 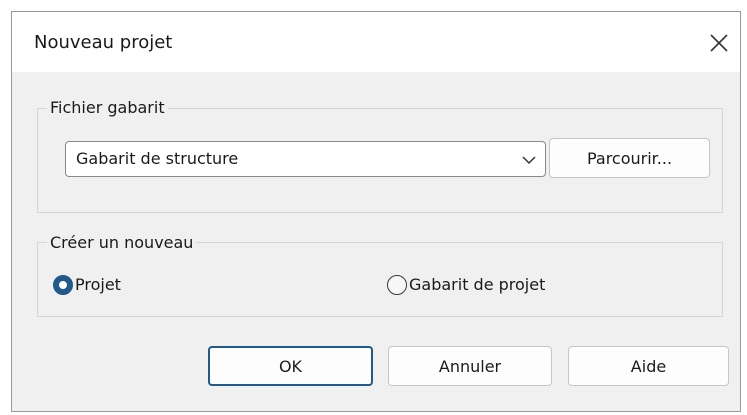 I want to click on template-select-value: Gabarit de structure, so click(x=157, y=158).